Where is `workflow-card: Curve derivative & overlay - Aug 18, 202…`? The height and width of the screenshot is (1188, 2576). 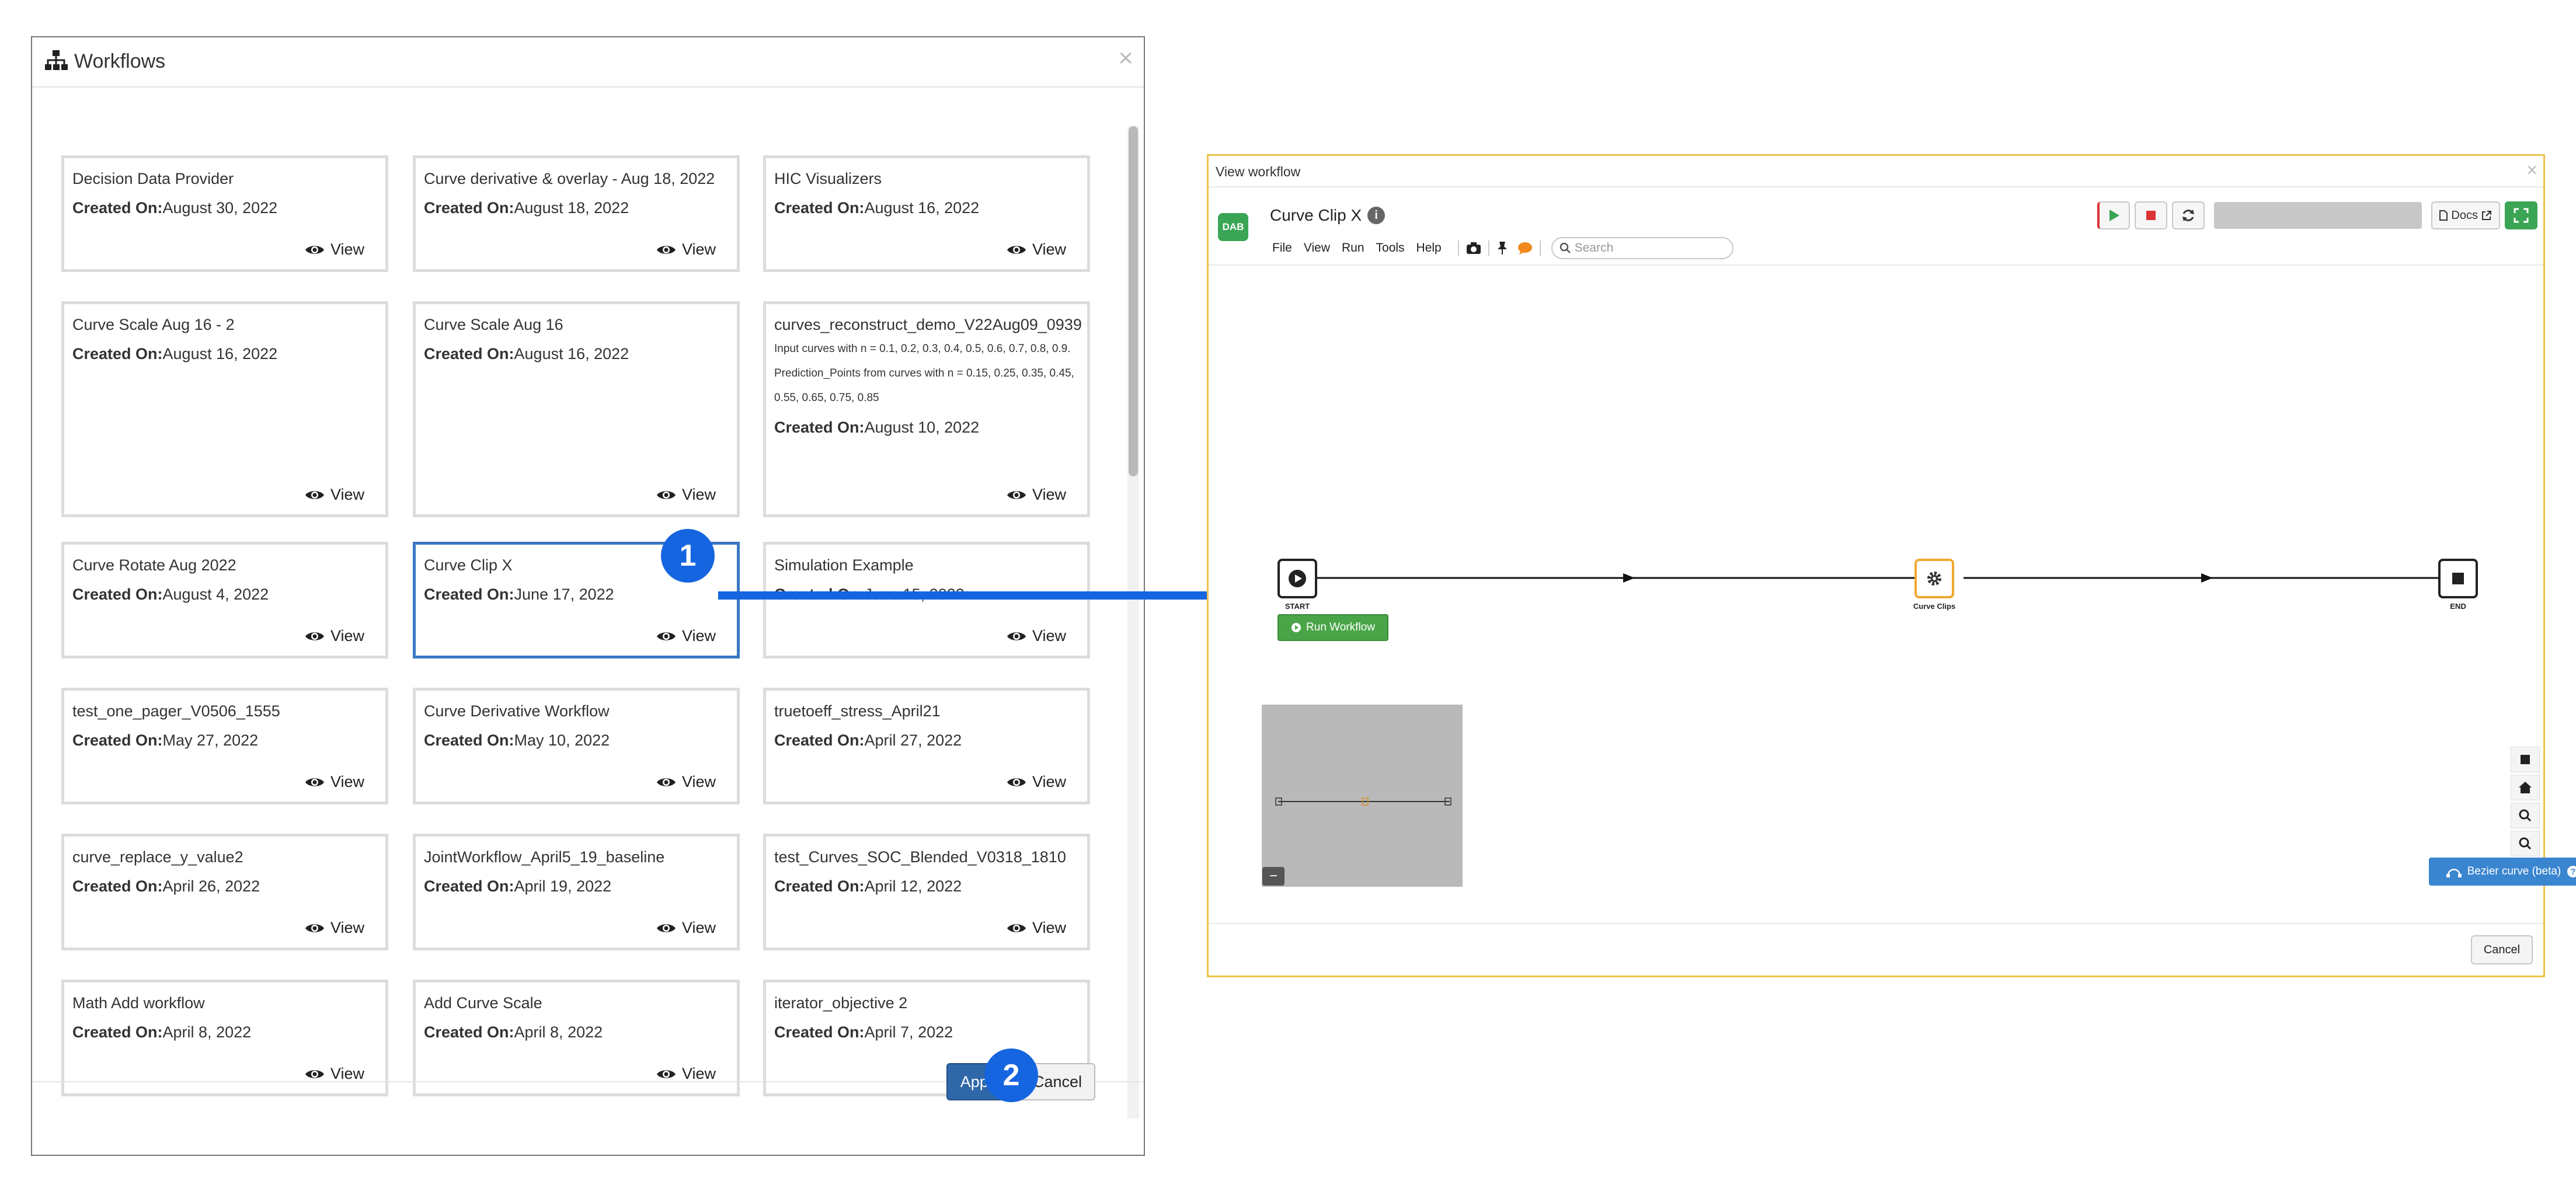 workflow-card: Curve derivative & overlay - Aug 18, 202… is located at coordinates (576, 214).